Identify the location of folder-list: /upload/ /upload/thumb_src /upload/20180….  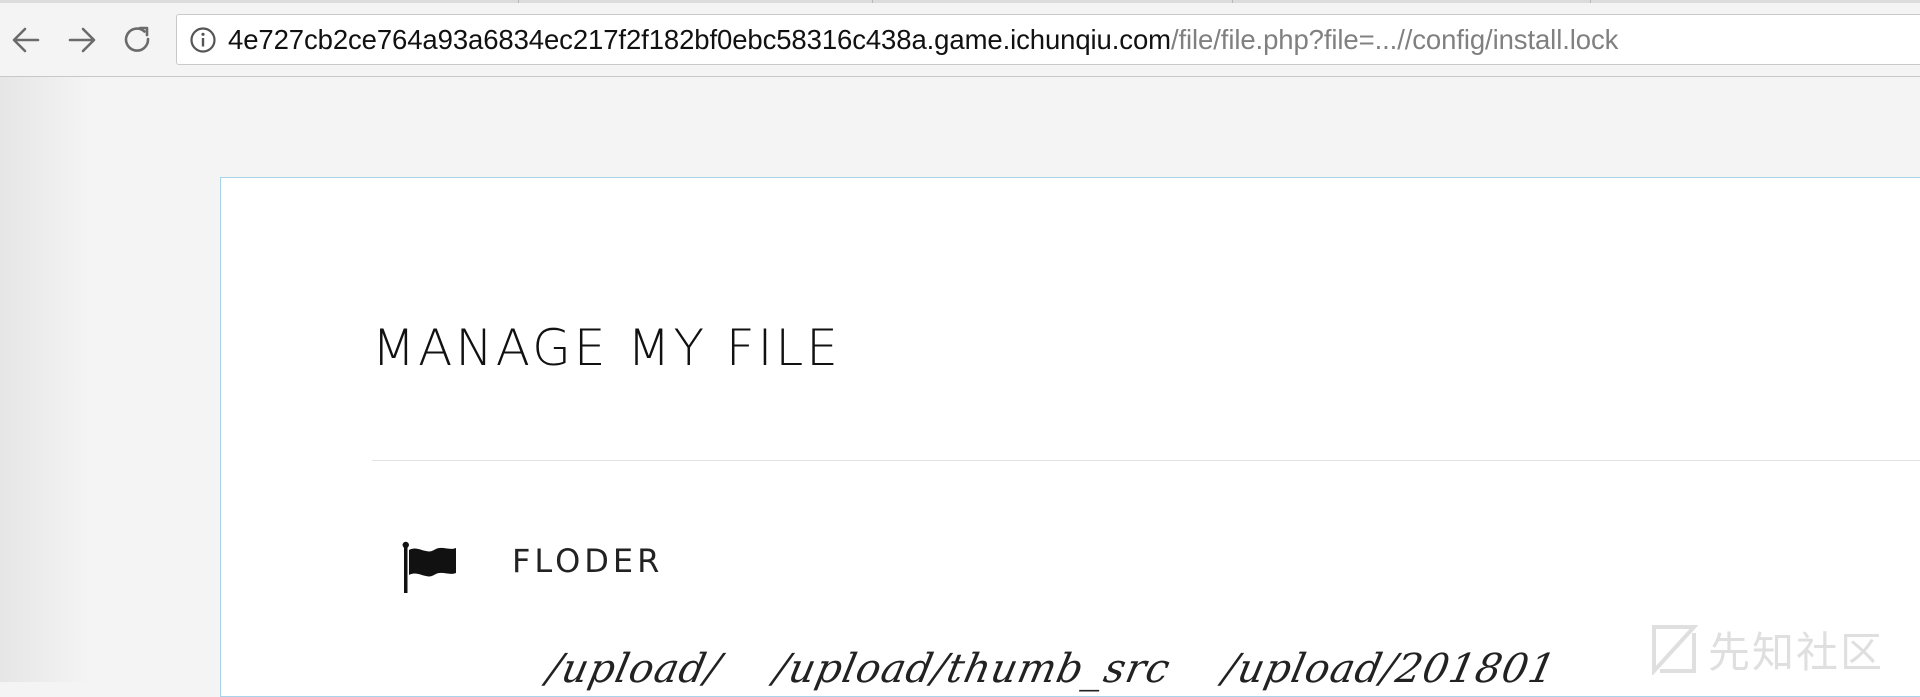
(1074, 669).